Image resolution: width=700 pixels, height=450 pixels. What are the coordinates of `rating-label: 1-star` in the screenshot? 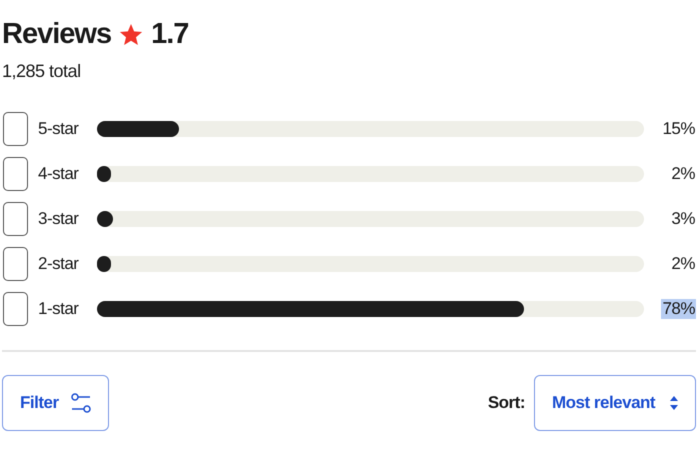 It's located at (59, 309).